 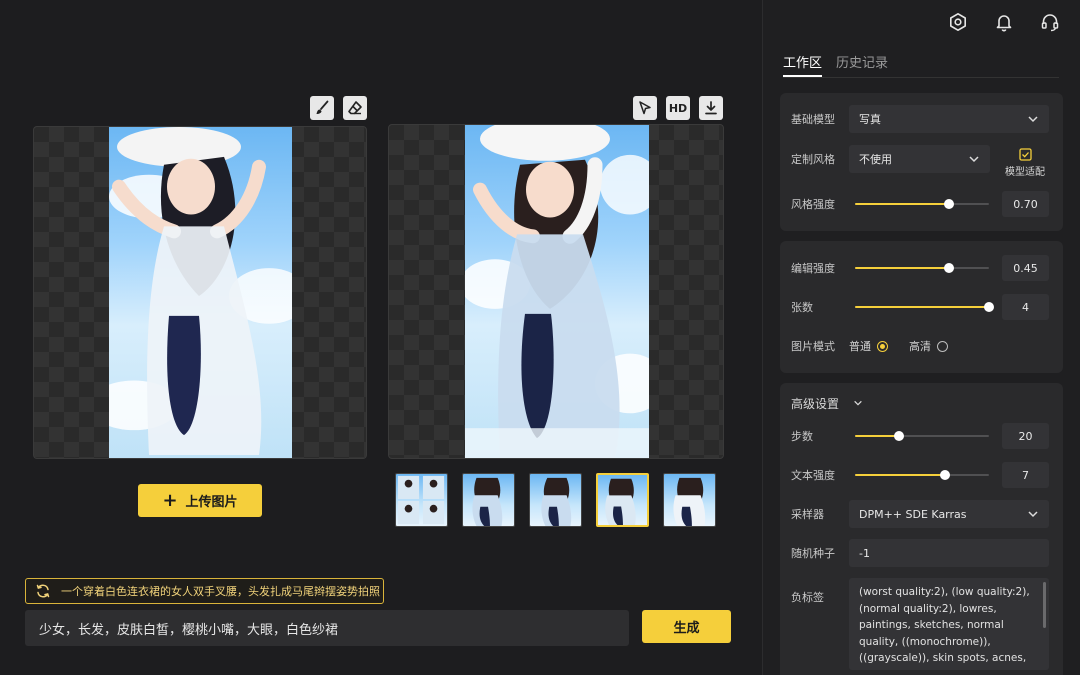 I want to click on sampler-row: 采样器 DPM++ SDE Karras, so click(x=921, y=514).